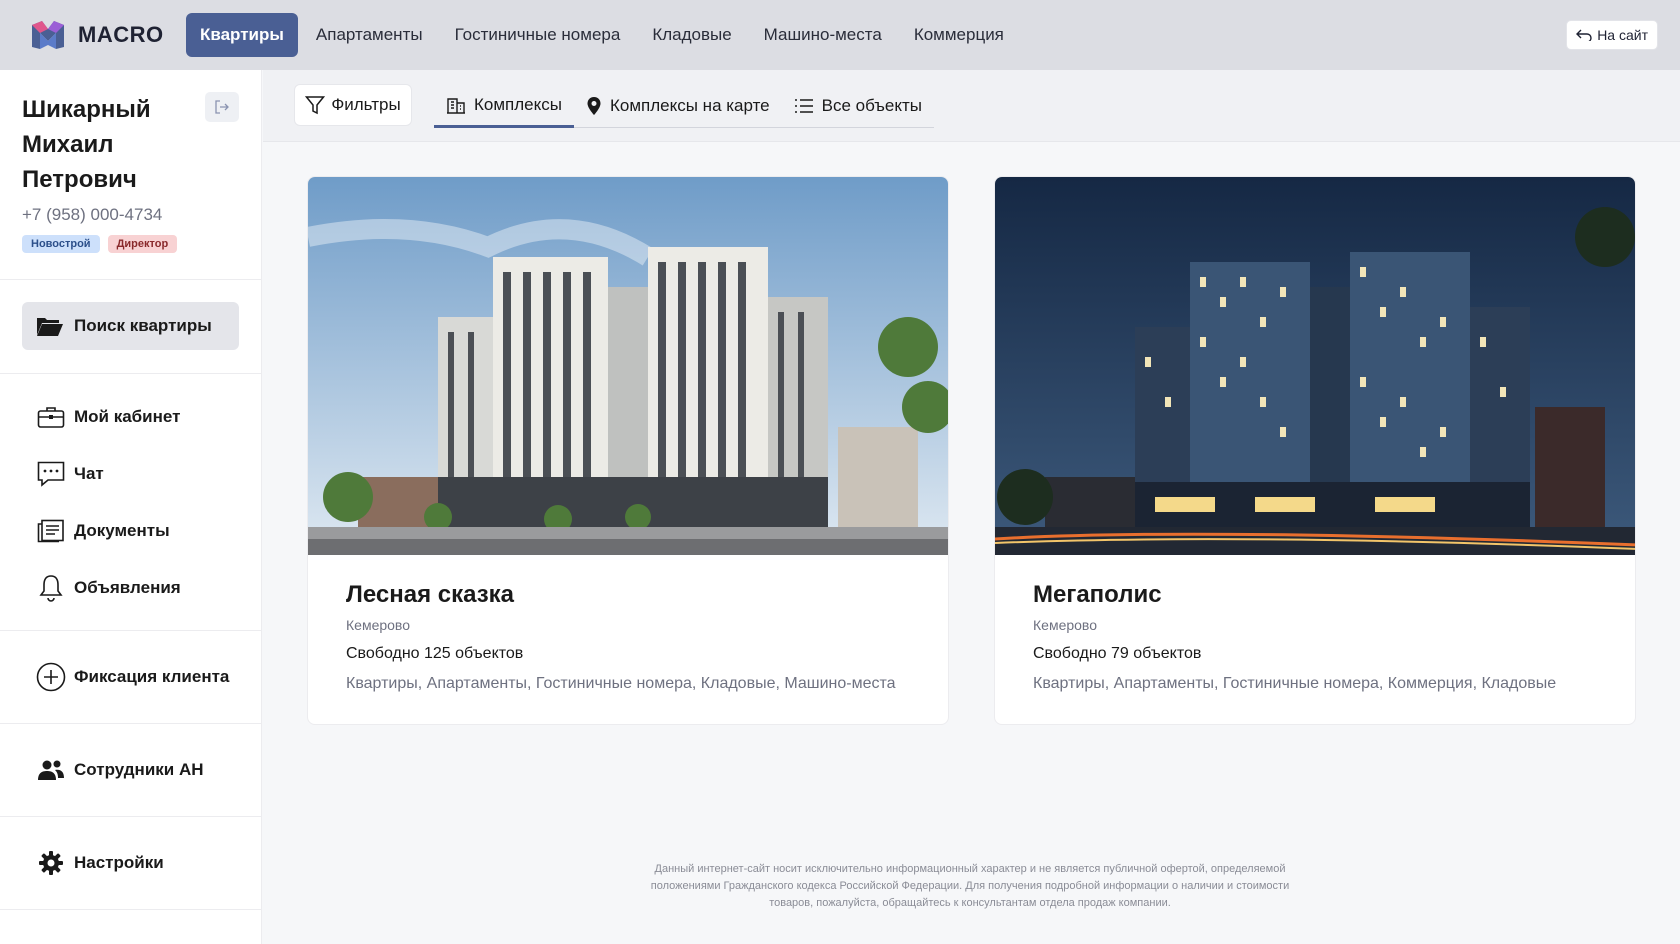 The width and height of the screenshot is (1680, 944). Describe the element at coordinates (68, 144) in the screenshot. I see `user-name-line: Михаил` at that location.